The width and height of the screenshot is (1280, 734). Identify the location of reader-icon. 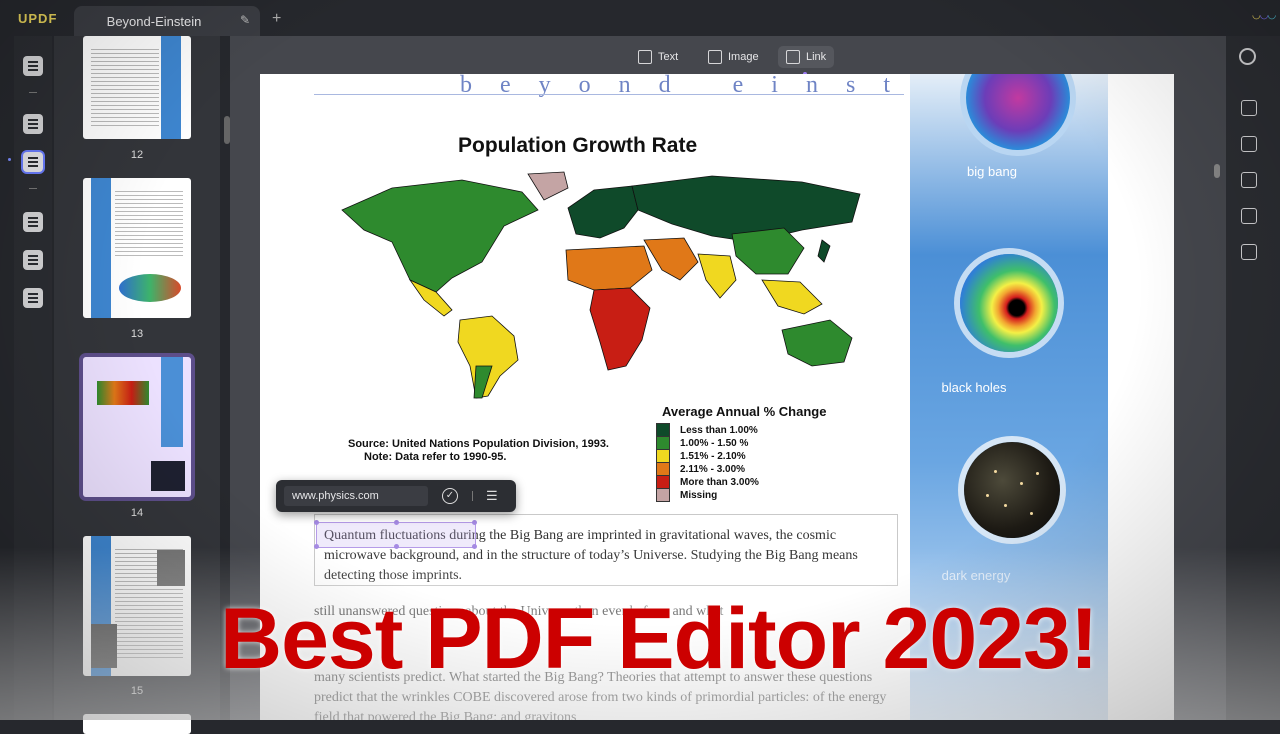
(33, 66).